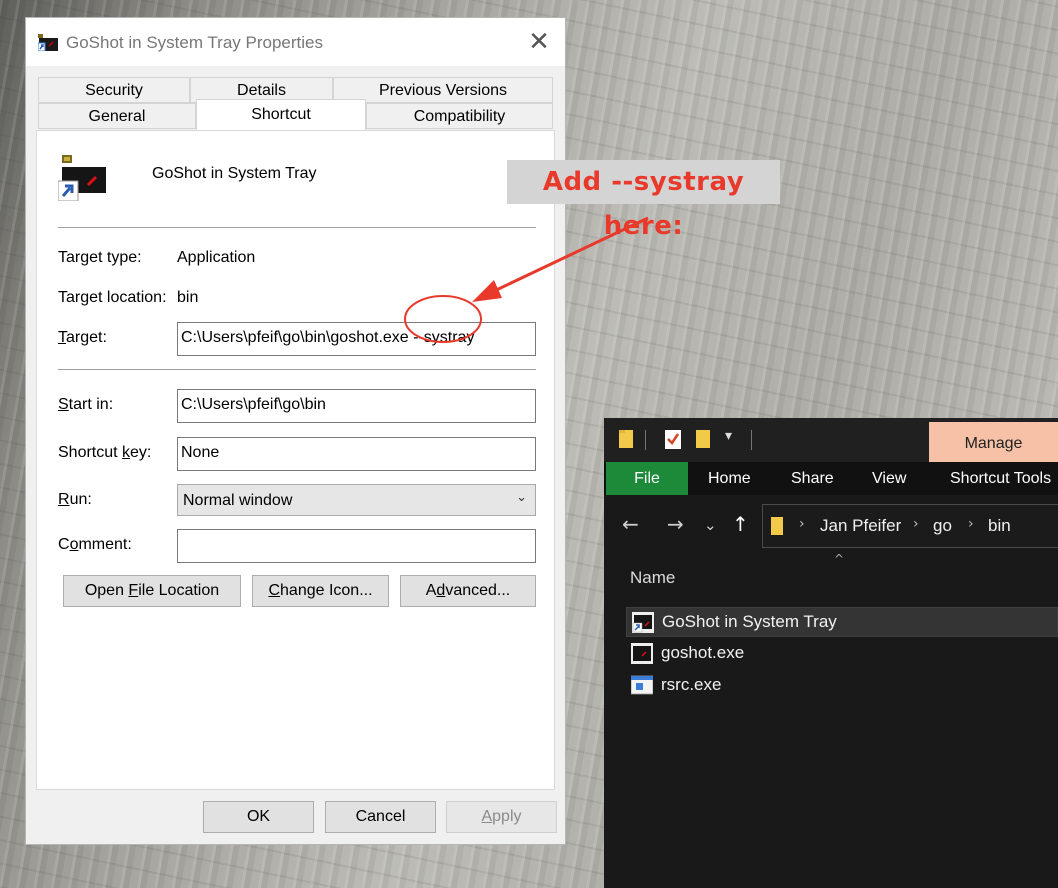  I want to click on start-in-input: C:\Users\pfeif\go\bin, so click(356, 406).